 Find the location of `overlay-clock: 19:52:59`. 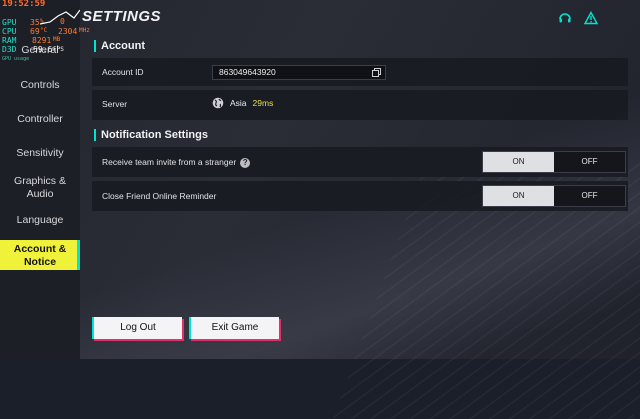

overlay-clock: 19:52:59 is located at coordinates (24, 4).